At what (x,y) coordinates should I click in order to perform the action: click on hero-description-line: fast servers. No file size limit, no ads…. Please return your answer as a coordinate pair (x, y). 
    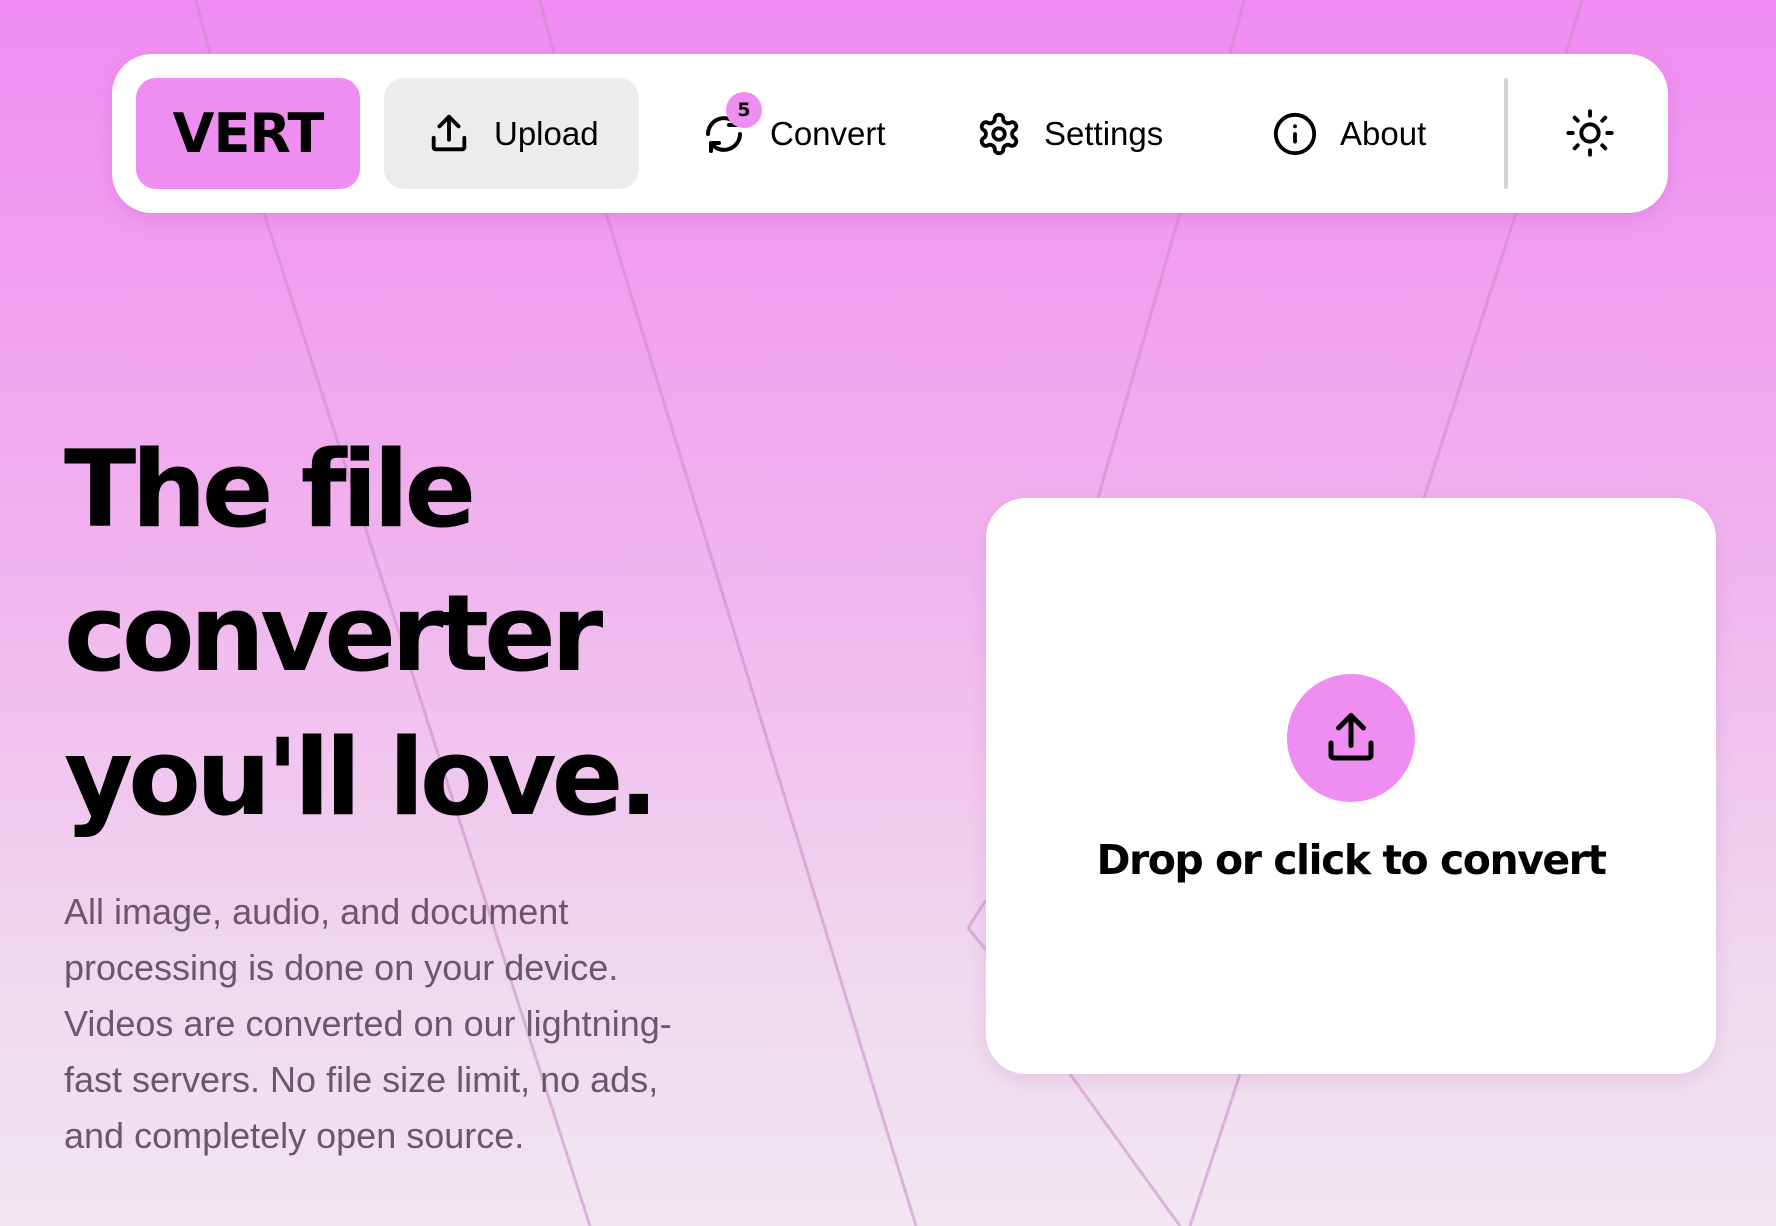
    Looking at the image, I should click on (361, 1079).